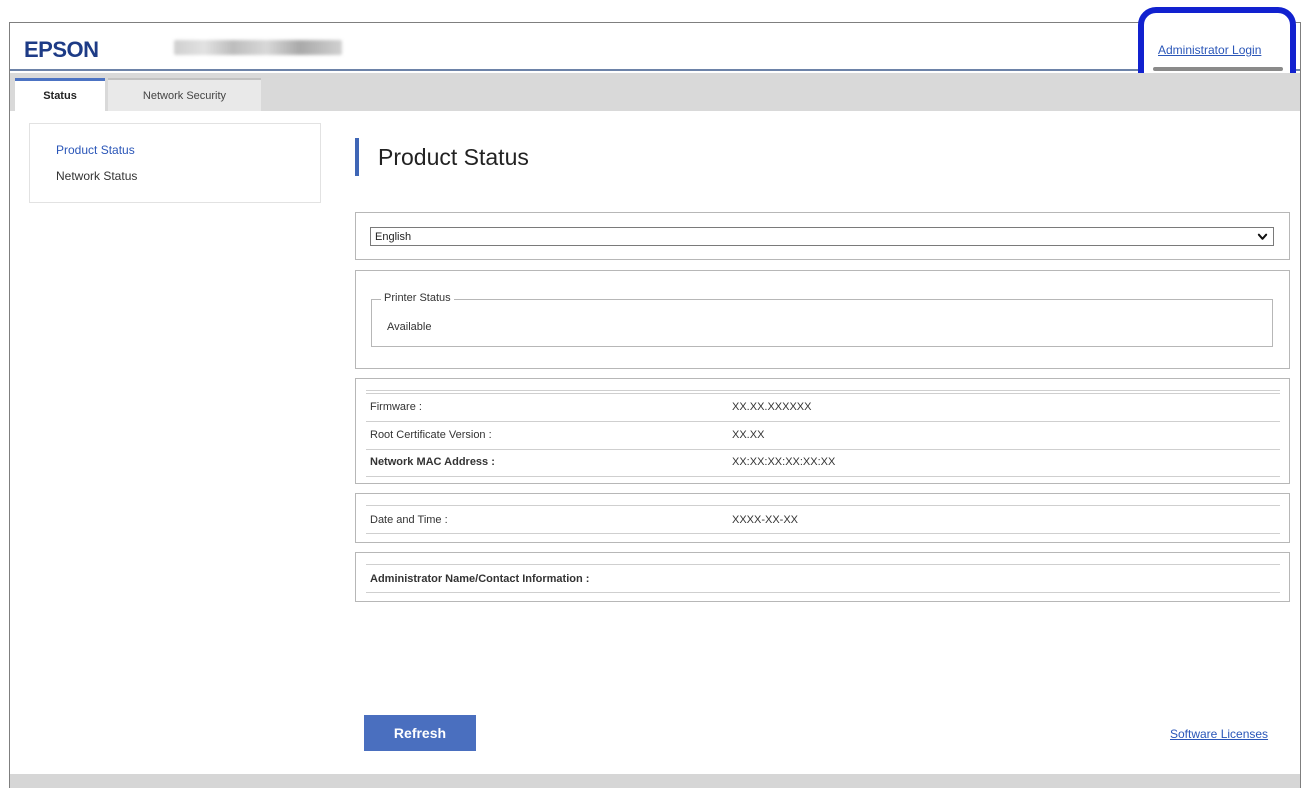 The height and width of the screenshot is (790, 1309). I want to click on title-accent-bar, so click(357, 157).